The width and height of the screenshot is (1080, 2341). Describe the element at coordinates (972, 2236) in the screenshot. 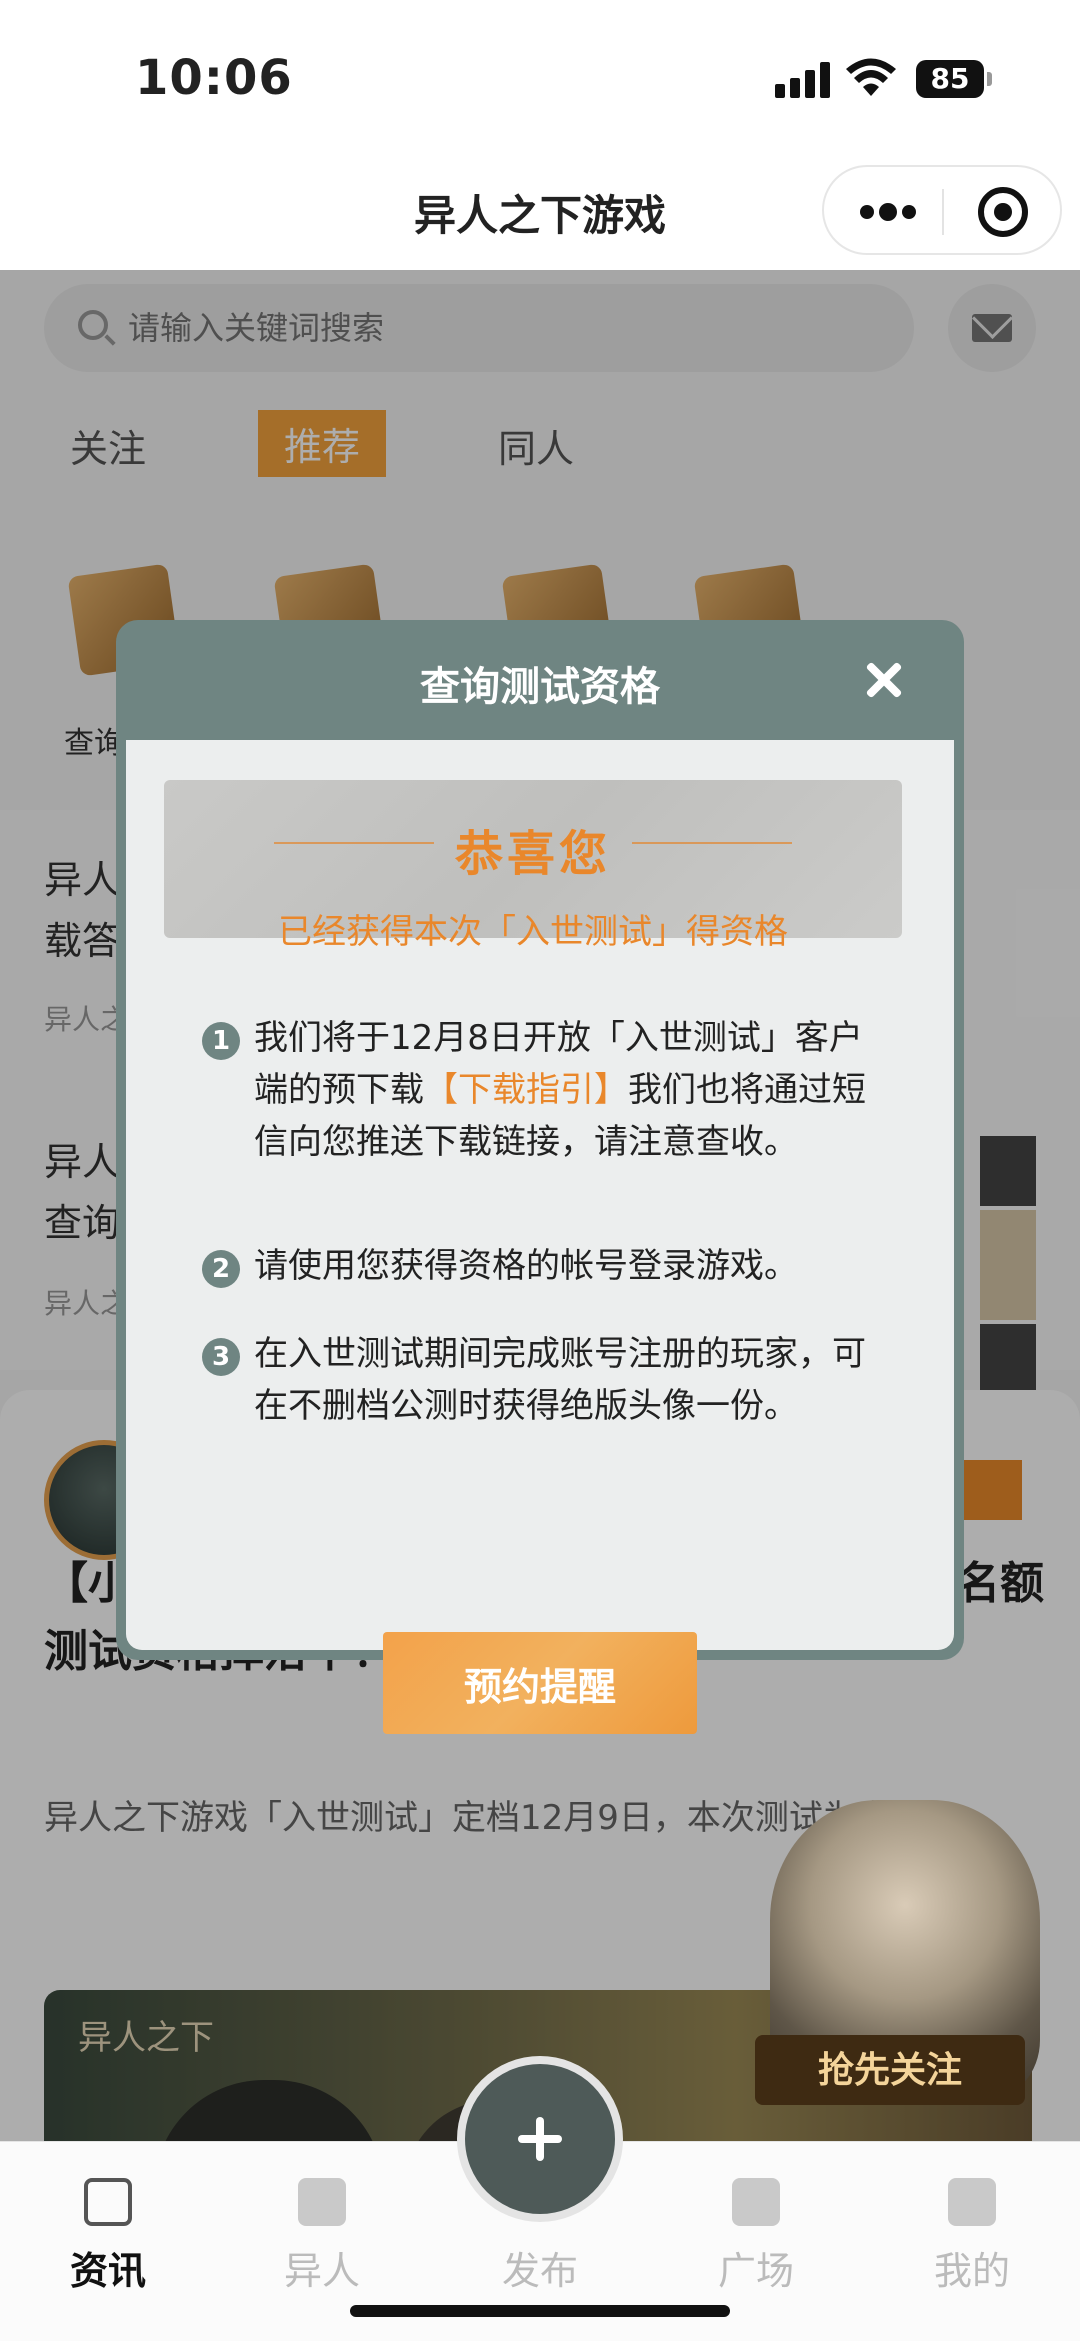

I see `tab-mine: 我的` at that location.